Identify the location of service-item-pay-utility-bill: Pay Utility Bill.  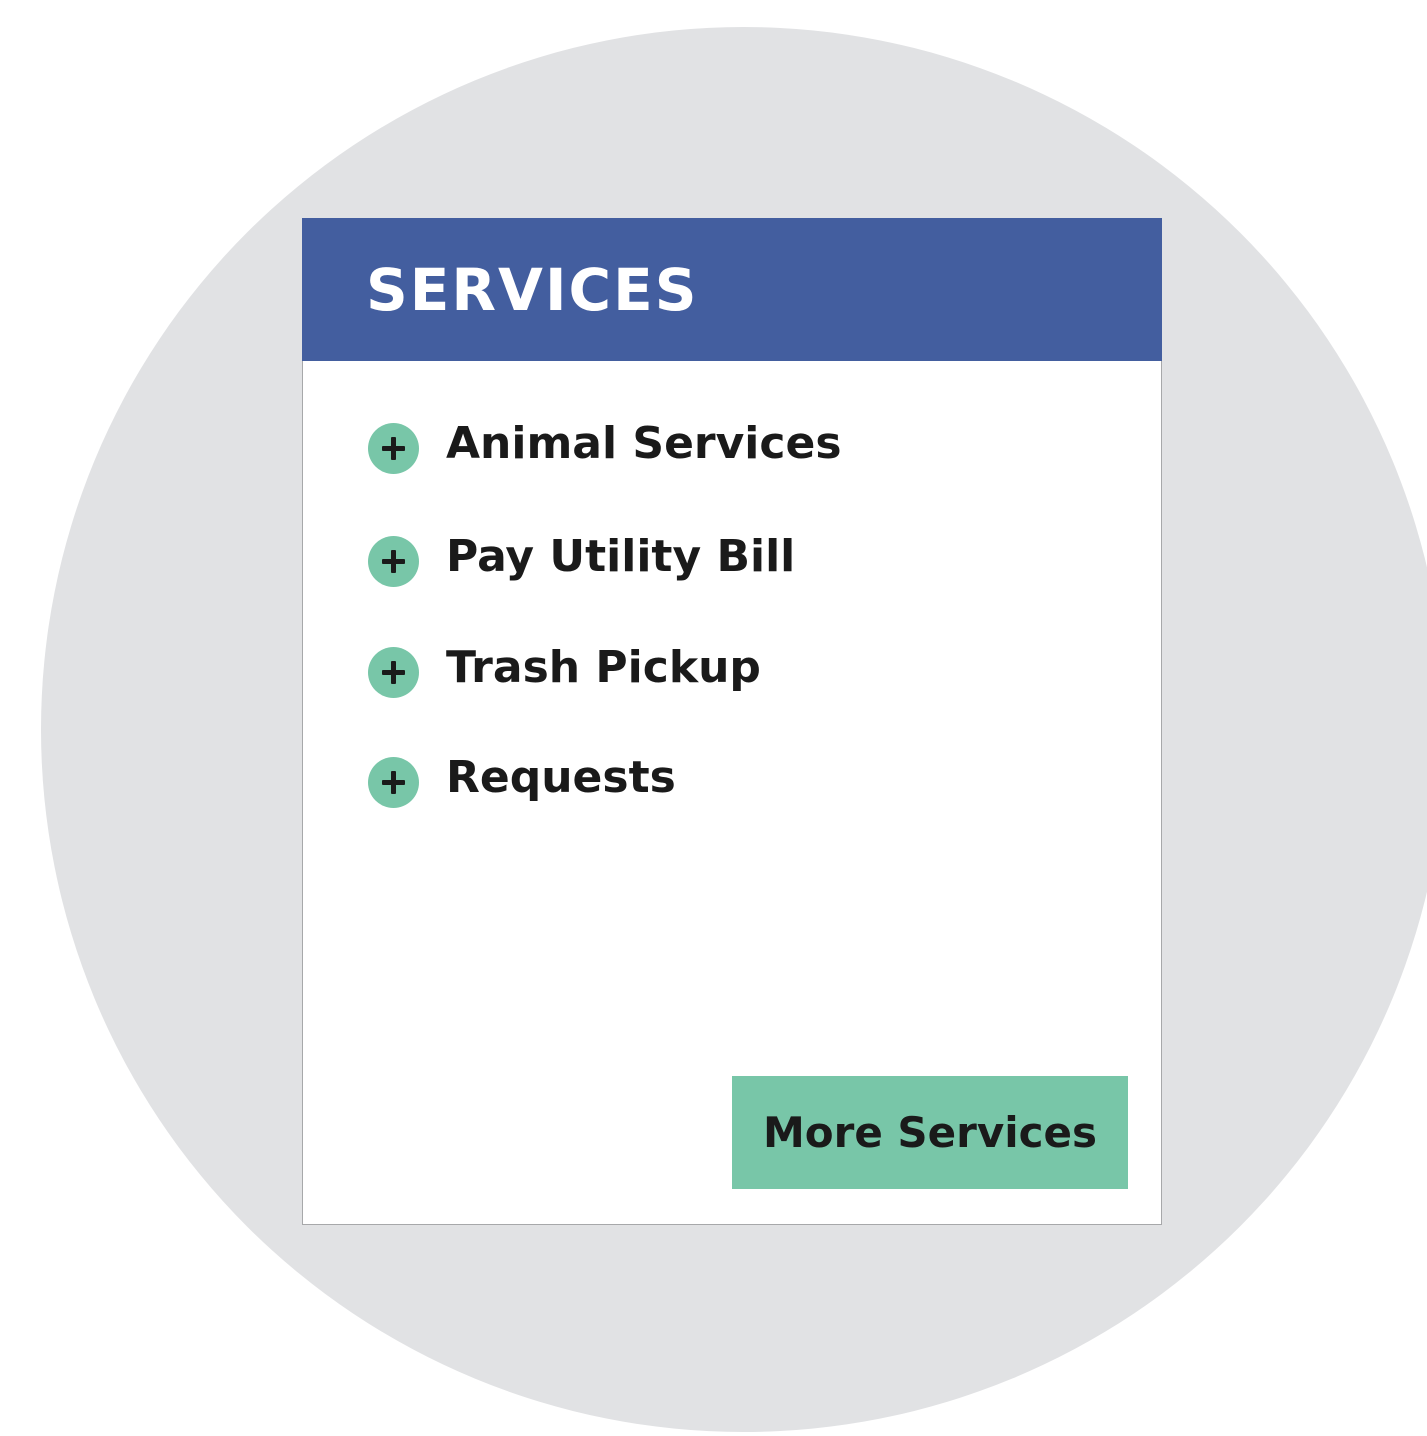
(581, 559).